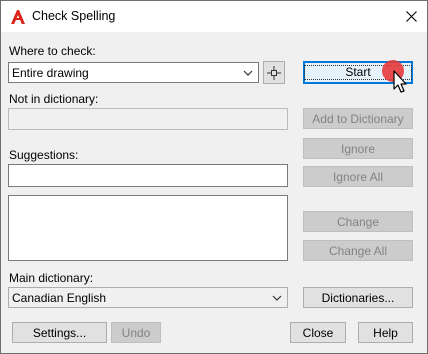 This screenshot has width=428, height=354. I want to click on not-in-dictionary-field, so click(148, 119).